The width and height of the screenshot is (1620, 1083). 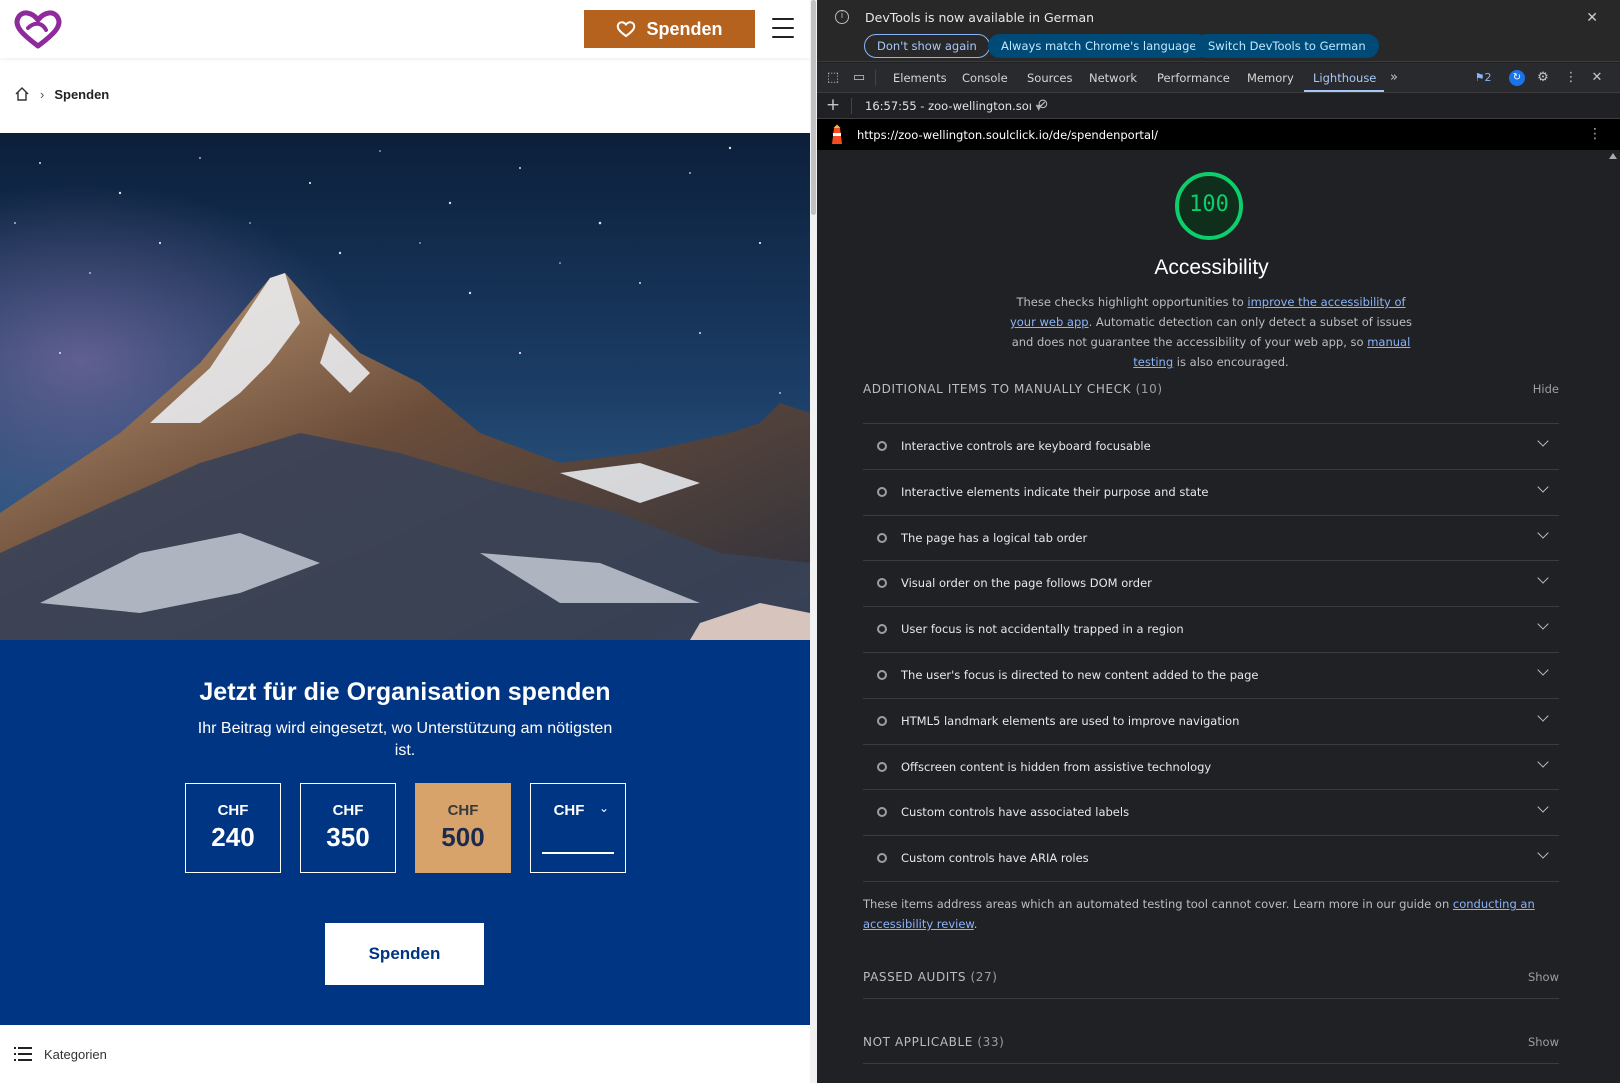 What do you see at coordinates (42, 94) in the screenshot?
I see `chevron-right-icon: ›` at bounding box center [42, 94].